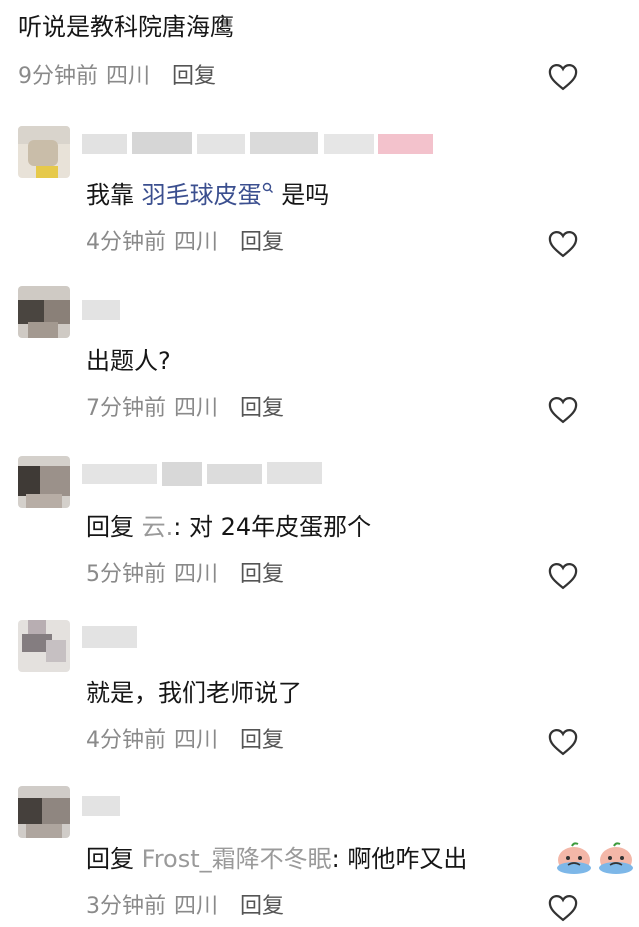  I want to click on comment-time: 5分钟前, so click(126, 574).